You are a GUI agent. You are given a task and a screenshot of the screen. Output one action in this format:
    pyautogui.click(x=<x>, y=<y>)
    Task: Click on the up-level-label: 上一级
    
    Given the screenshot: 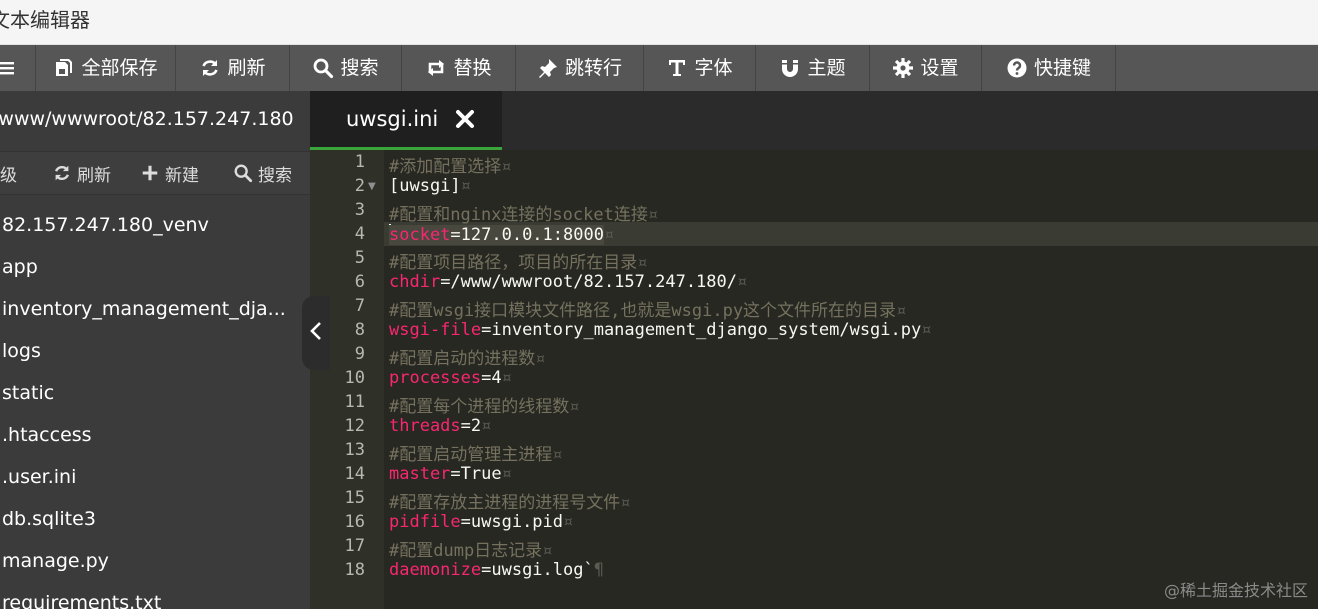 What is the action you would take?
    pyautogui.click(x=8, y=175)
    